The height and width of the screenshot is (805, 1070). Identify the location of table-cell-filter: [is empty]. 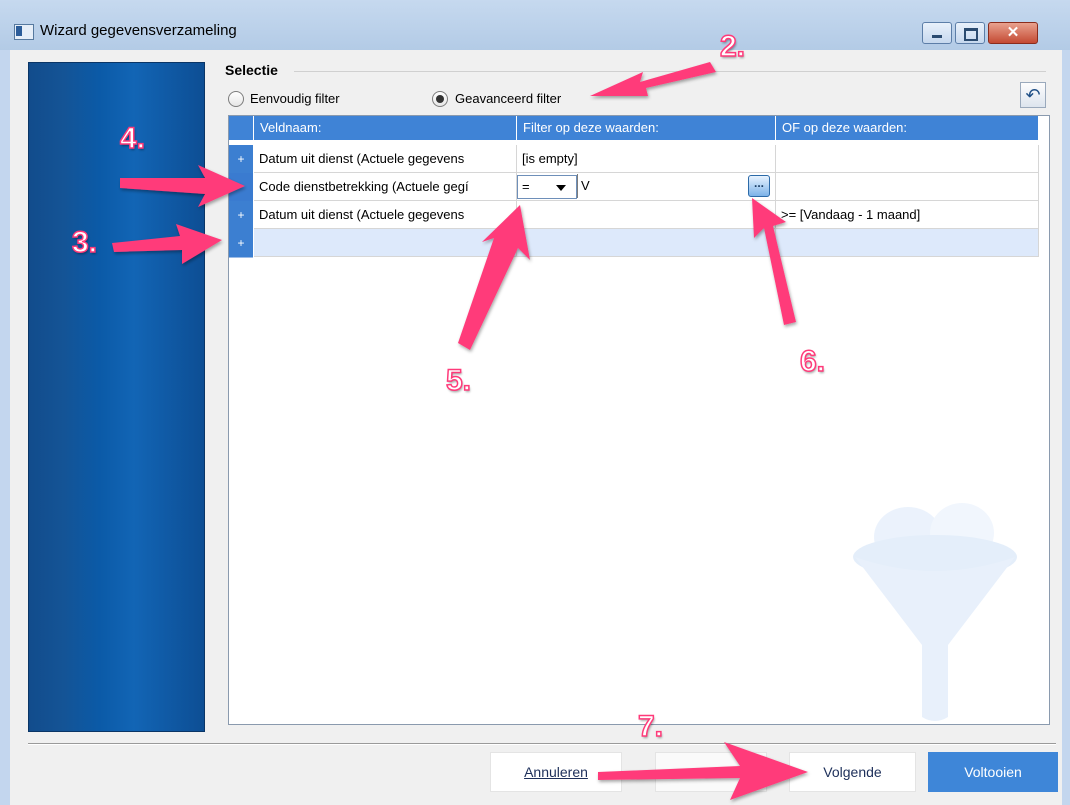
(646, 159).